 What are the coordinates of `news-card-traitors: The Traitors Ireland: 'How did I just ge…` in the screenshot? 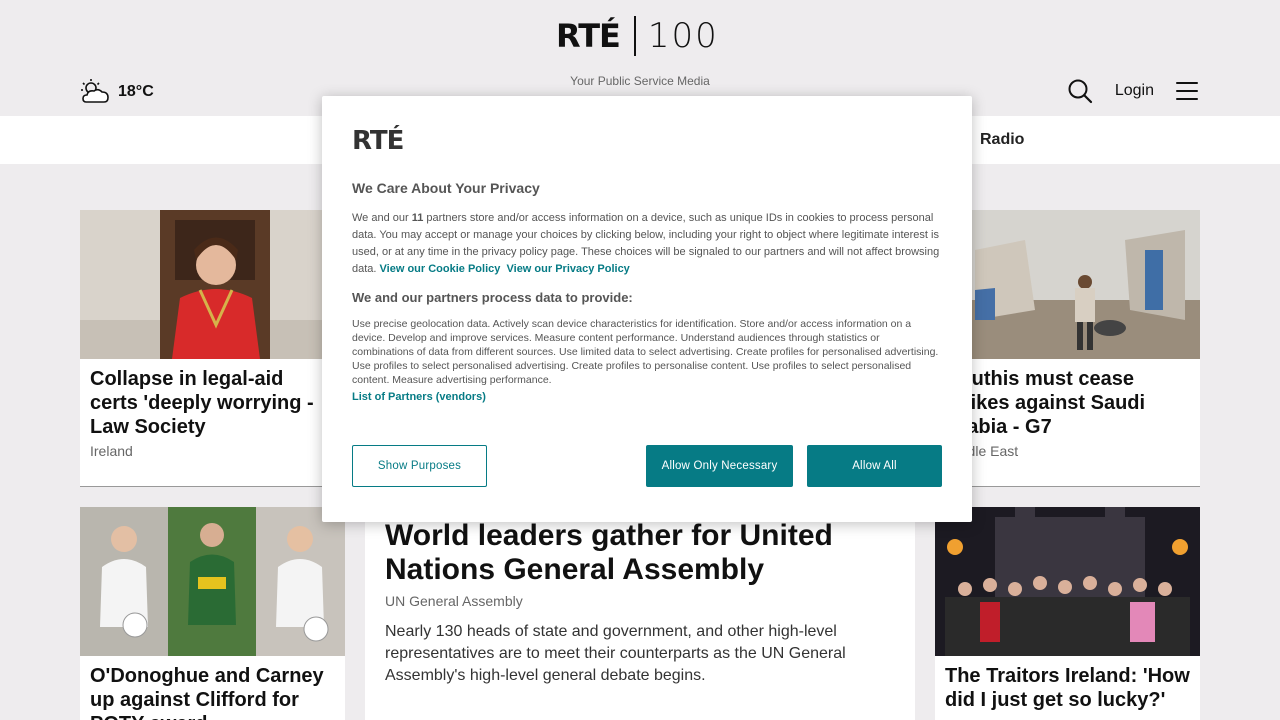 It's located at (1067, 613).